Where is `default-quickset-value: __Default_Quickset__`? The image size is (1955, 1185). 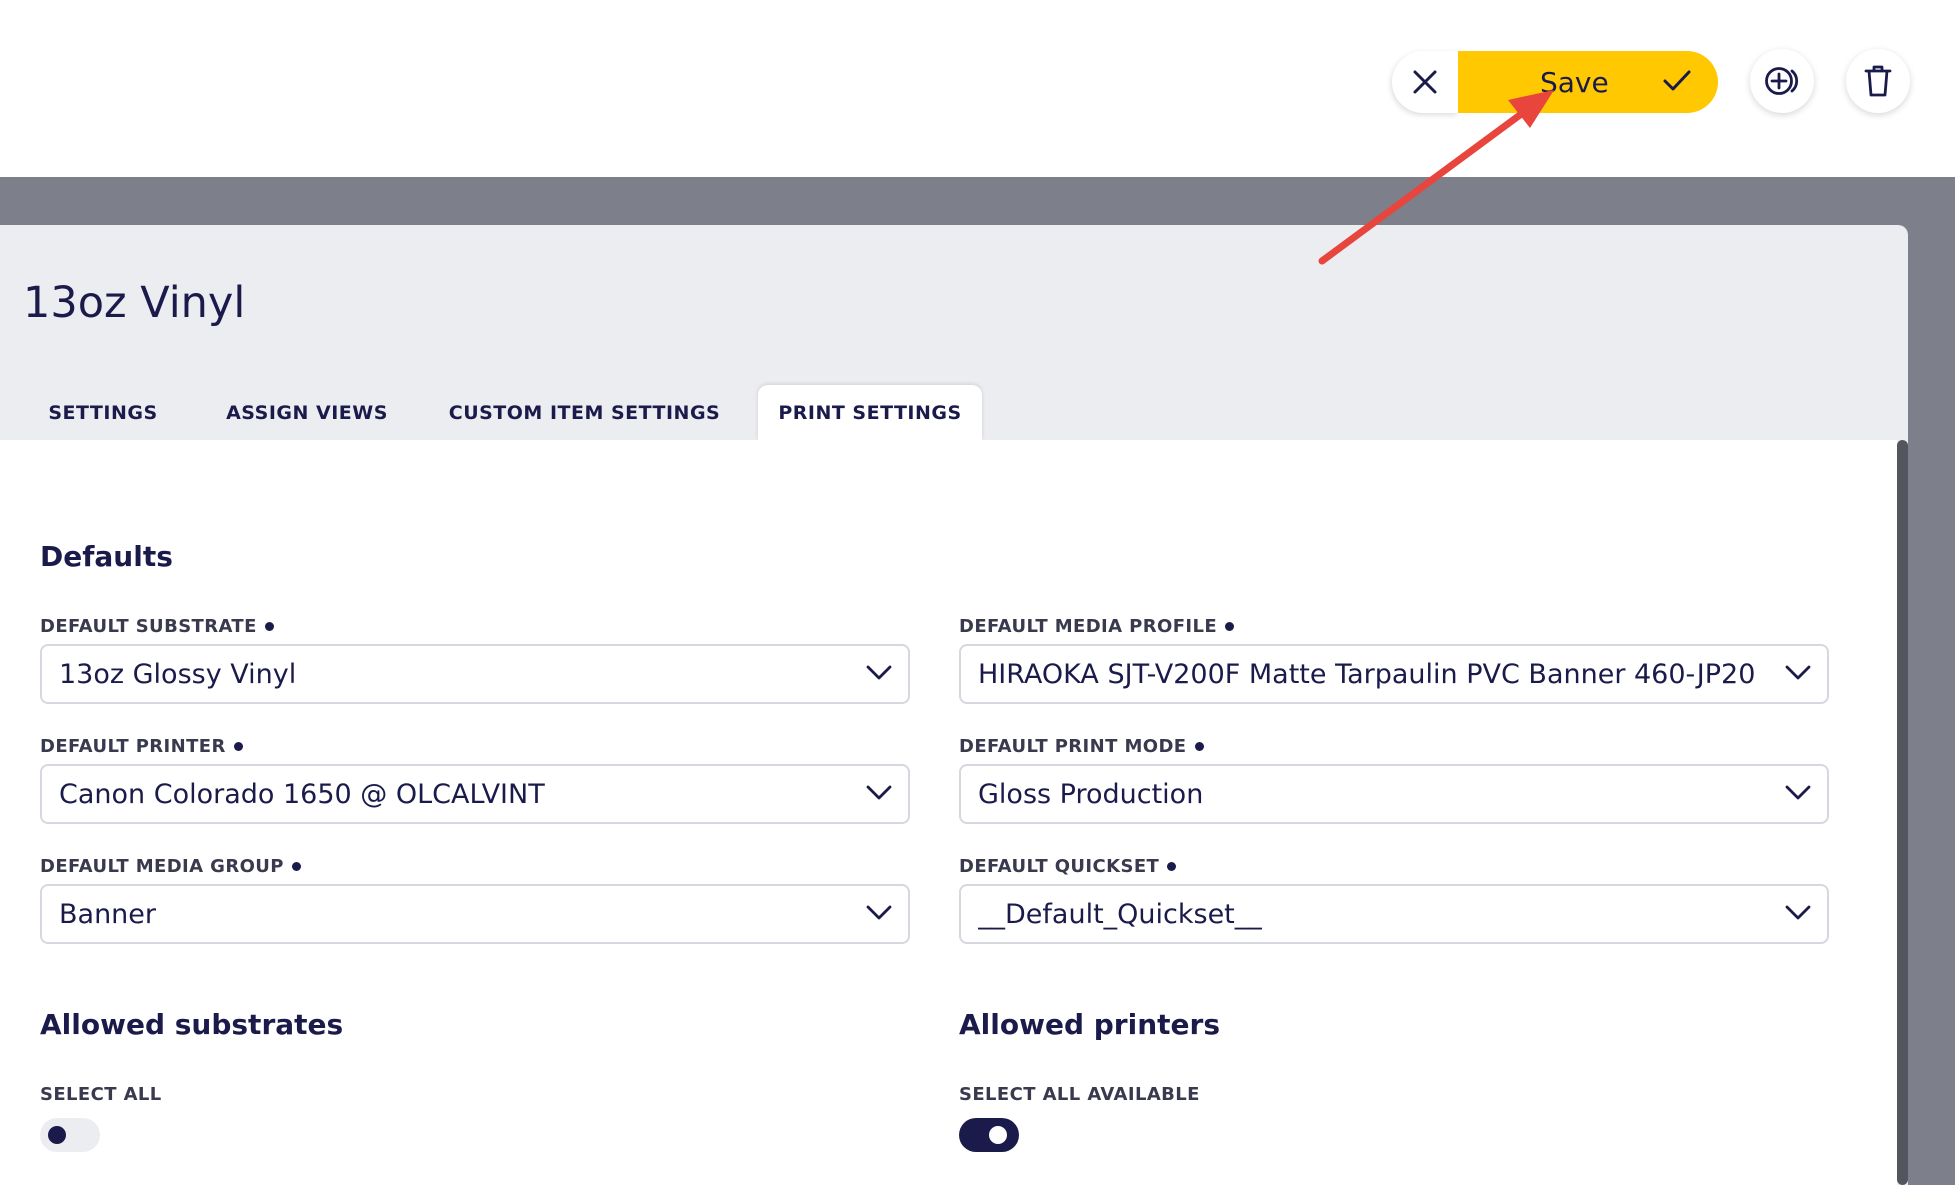
default-quickset-value: __Default_Quickset__ is located at coordinates (1120, 914).